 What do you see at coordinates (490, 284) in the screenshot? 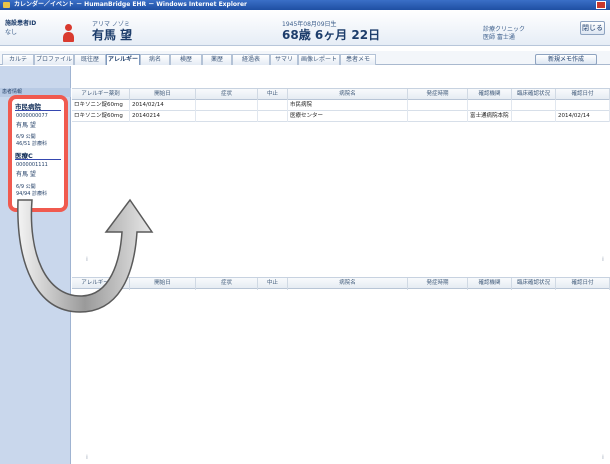
I see `col-confirm-org: 確認機関` at bounding box center [490, 284].